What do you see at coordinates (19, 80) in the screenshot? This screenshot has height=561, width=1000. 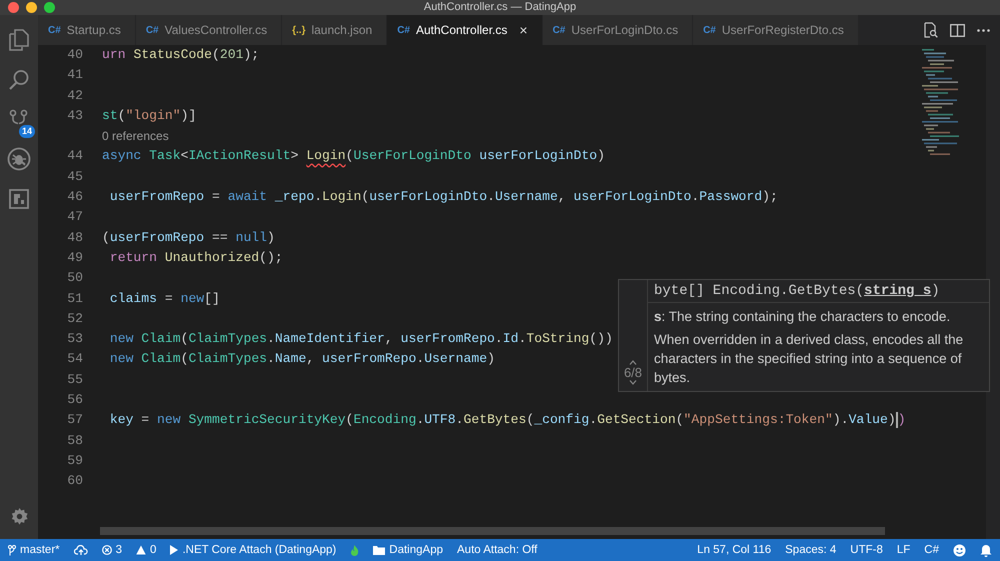 I see `search-icon` at bounding box center [19, 80].